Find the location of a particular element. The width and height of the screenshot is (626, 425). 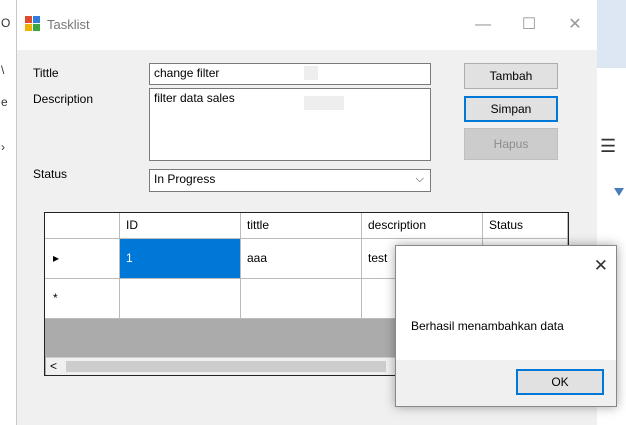

horizontal-scrollbar: < is located at coordinates (221, 366).